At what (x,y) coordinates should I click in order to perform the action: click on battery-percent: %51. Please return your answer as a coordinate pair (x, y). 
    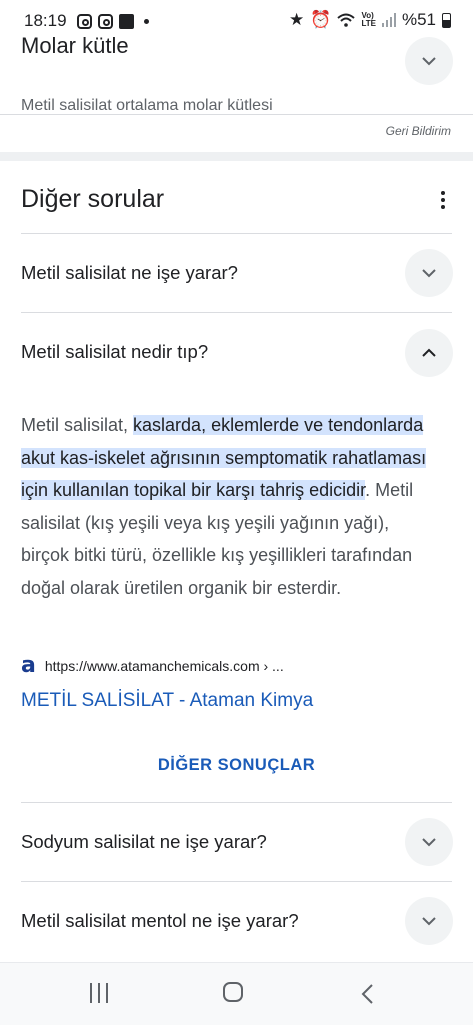
    Looking at the image, I should click on (418, 19).